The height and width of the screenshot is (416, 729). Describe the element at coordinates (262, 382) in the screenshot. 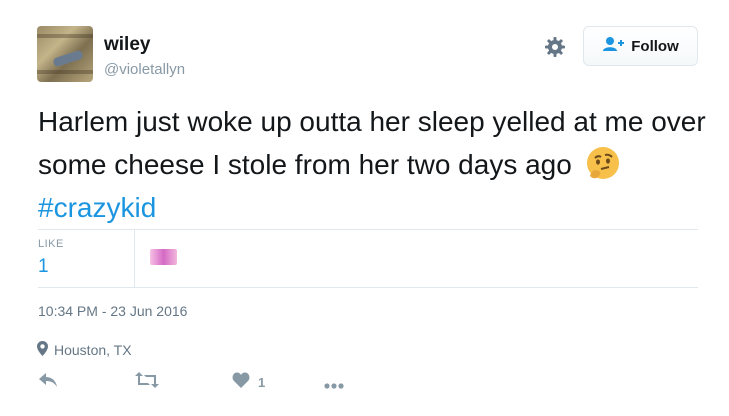

I see `like-action-count: 1` at that location.